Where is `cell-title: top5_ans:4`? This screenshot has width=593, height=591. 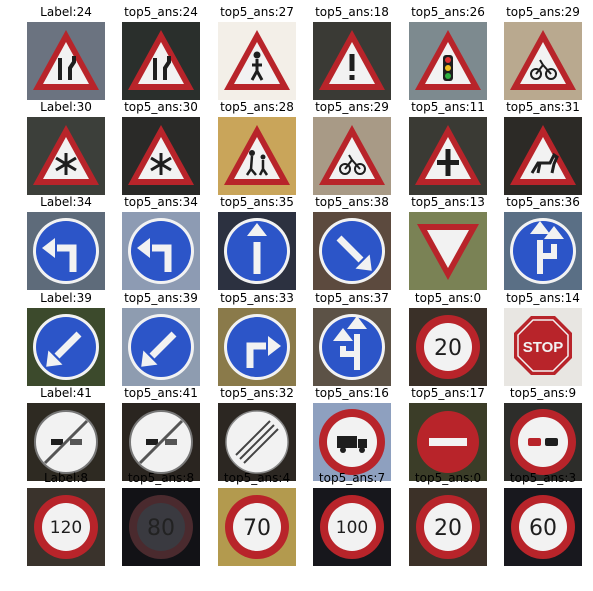 cell-title: top5_ans:4 is located at coordinates (257, 478).